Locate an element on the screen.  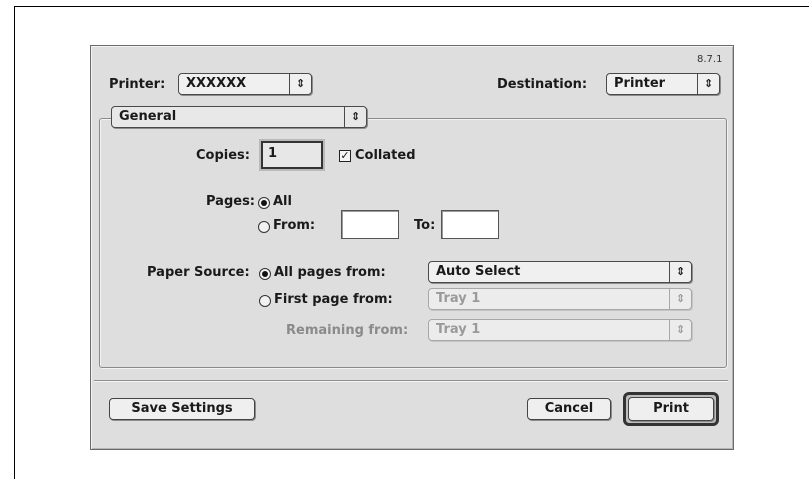
remaining-from-popup: Tray 1 ⇕ is located at coordinates (560, 330).